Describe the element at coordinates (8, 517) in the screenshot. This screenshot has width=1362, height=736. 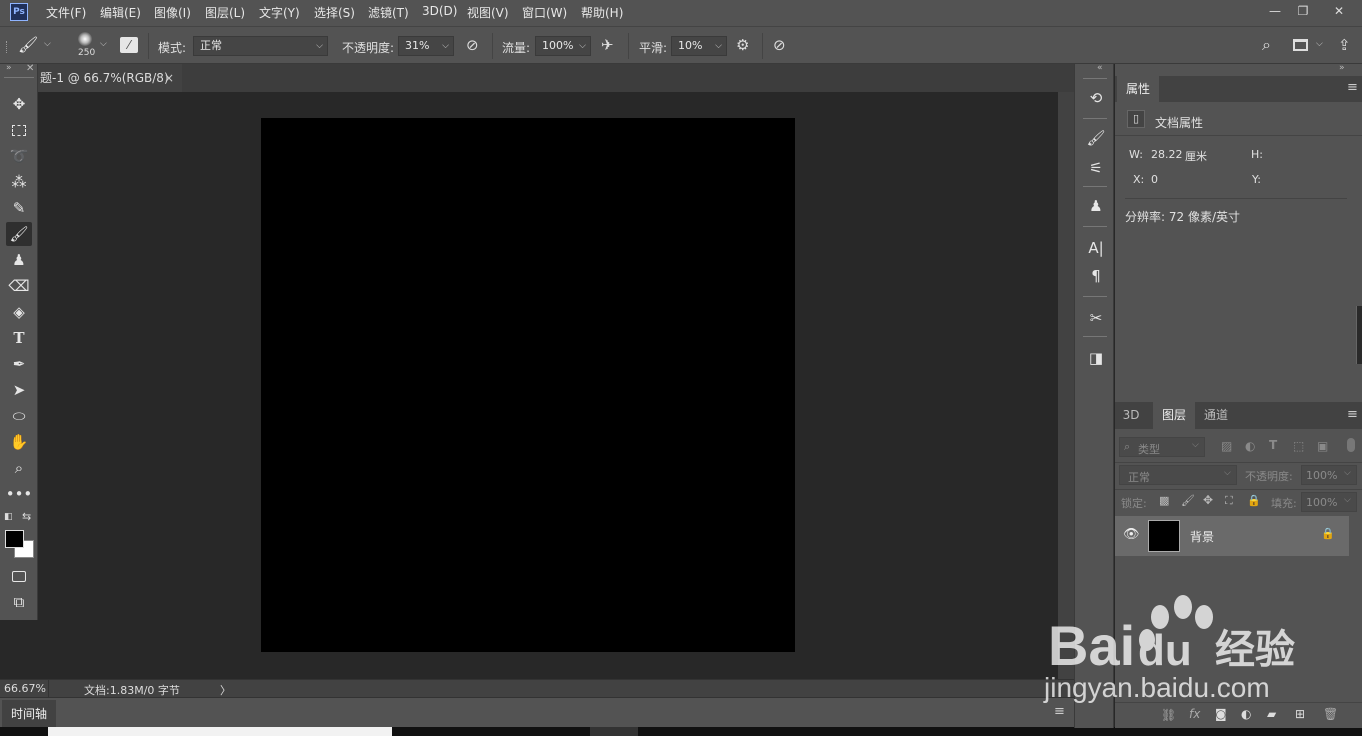
I see `default-colors-icon: ◧` at that location.